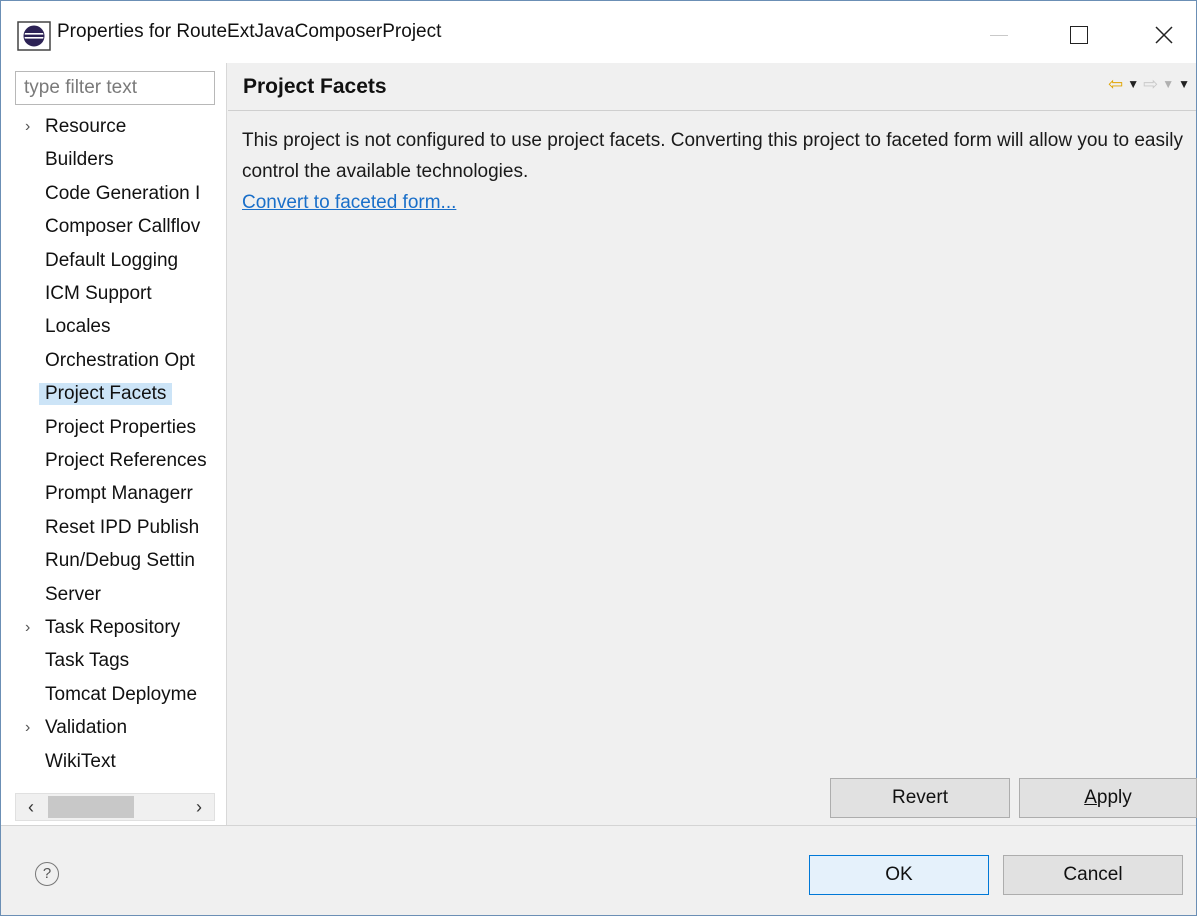 The height and width of the screenshot is (916, 1197). Describe the element at coordinates (80, 761) in the screenshot. I see `tree-item-label: WikiText` at that location.